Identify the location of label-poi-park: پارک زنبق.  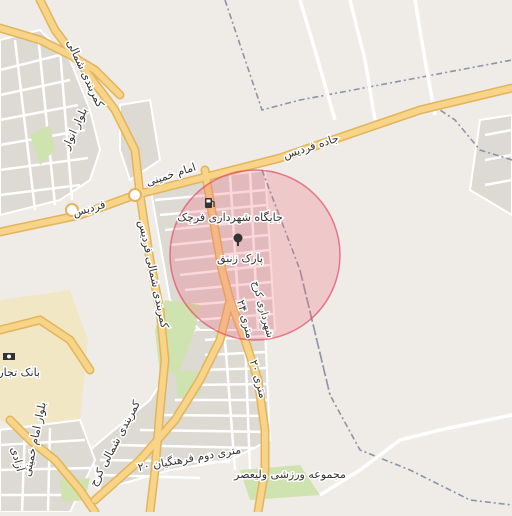
(240, 259).